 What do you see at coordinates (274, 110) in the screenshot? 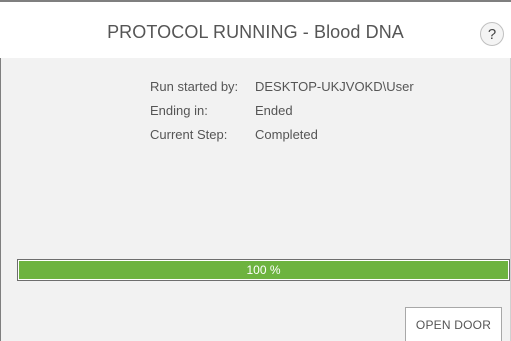
I see `ending-in-value: Ended` at bounding box center [274, 110].